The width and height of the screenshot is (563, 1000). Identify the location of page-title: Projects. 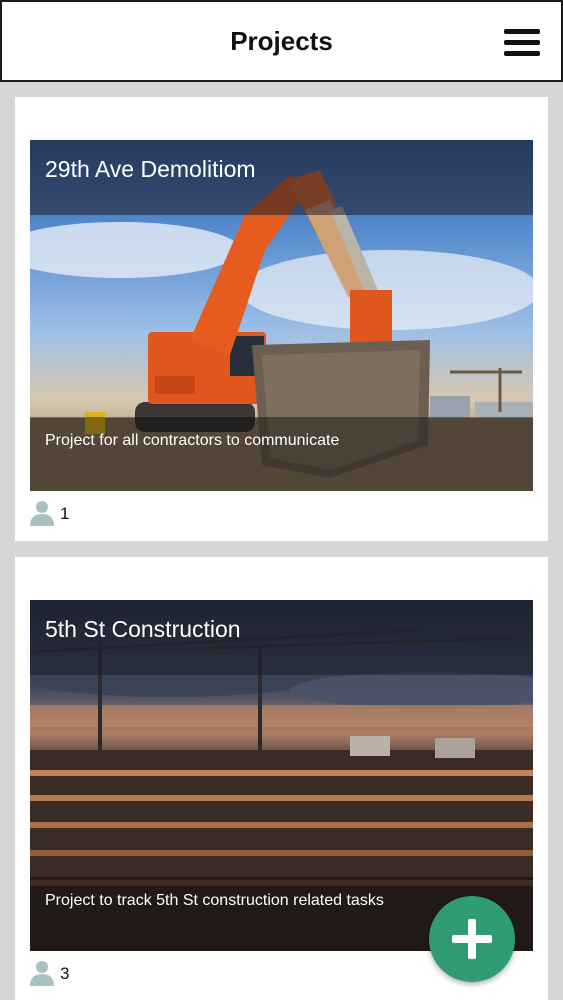
(281, 41).